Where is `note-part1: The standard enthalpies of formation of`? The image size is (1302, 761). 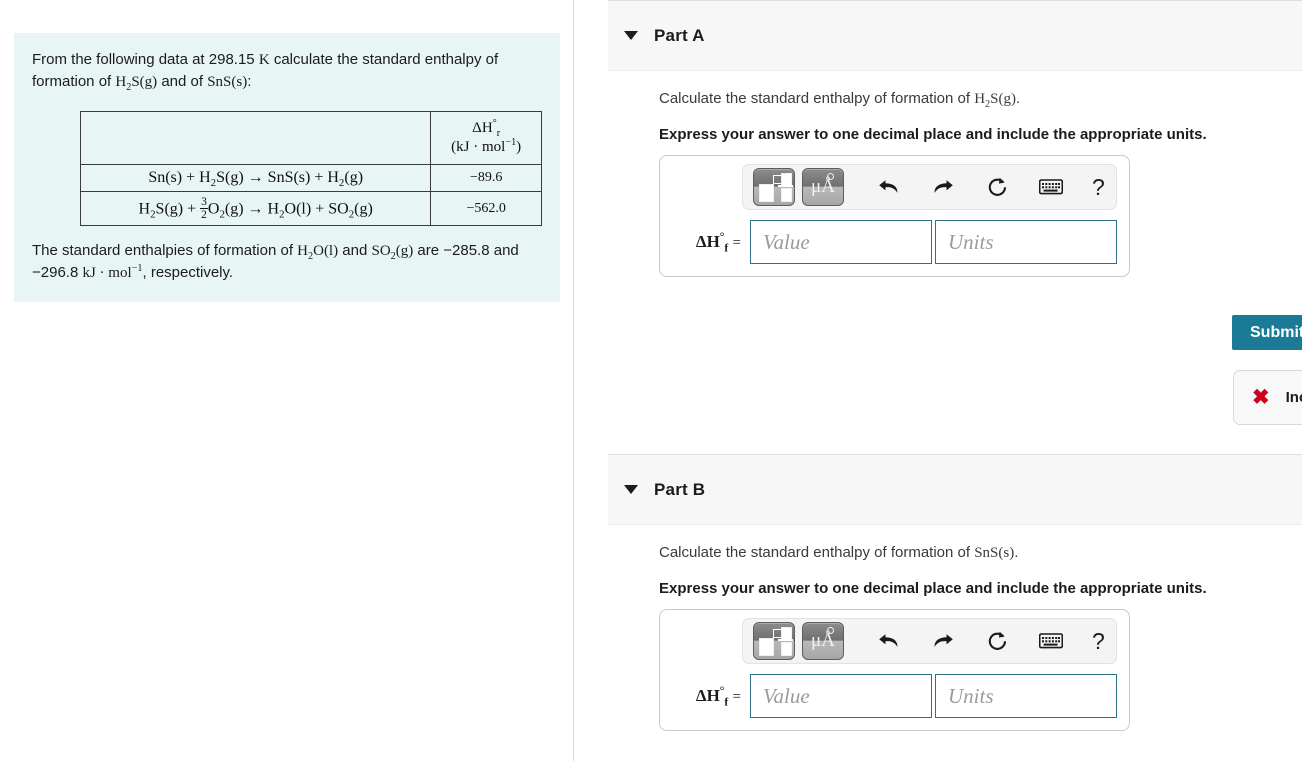
note-part1: The standard enthalpies of formation of is located at coordinates (165, 251).